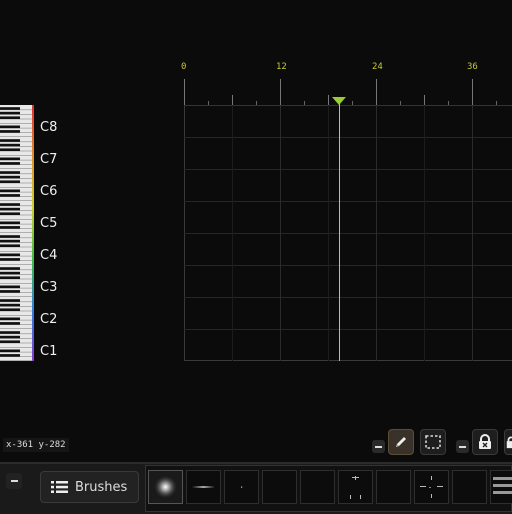 The image size is (512, 514). I want to click on ruler-label-12: 12, so click(281, 67).